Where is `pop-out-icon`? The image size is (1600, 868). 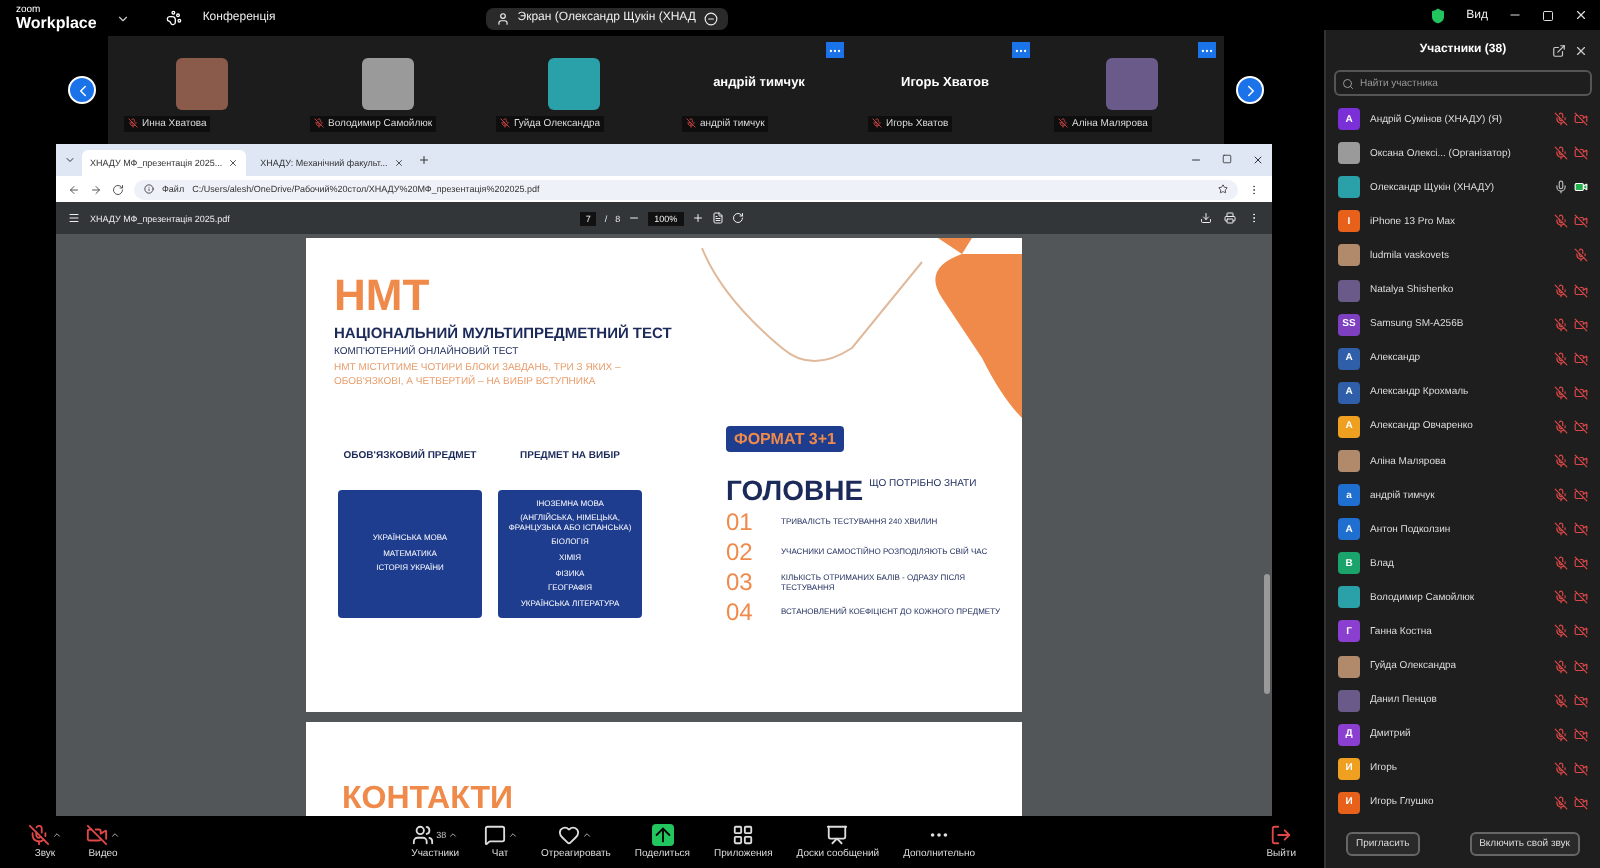 pop-out-icon is located at coordinates (1559, 50).